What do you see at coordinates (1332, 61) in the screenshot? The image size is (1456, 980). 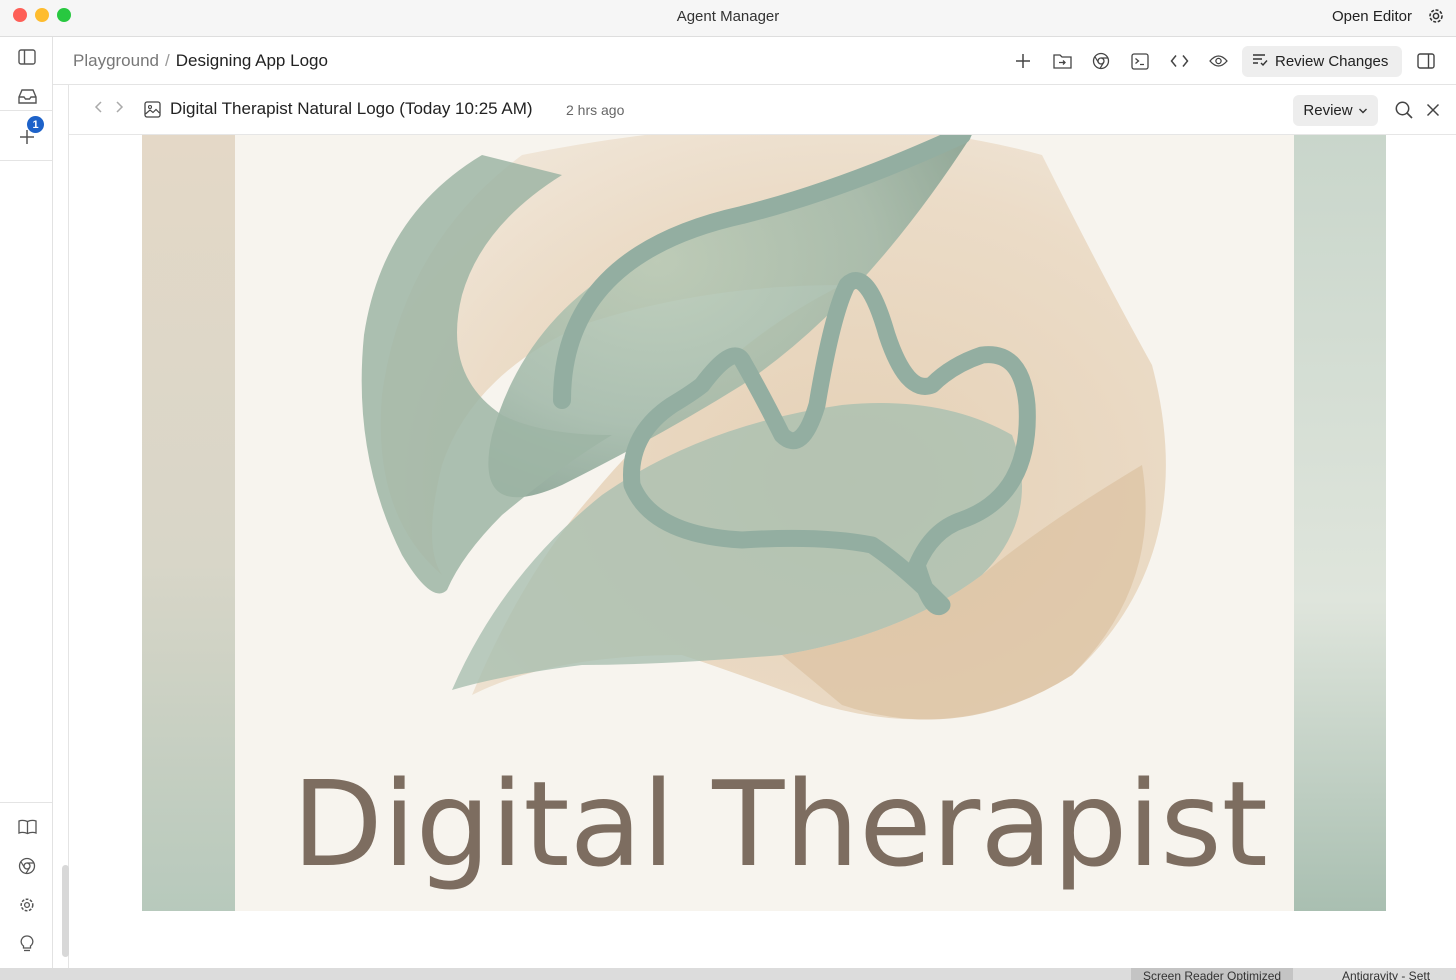 I see `review-changes-label: Review Changes` at bounding box center [1332, 61].